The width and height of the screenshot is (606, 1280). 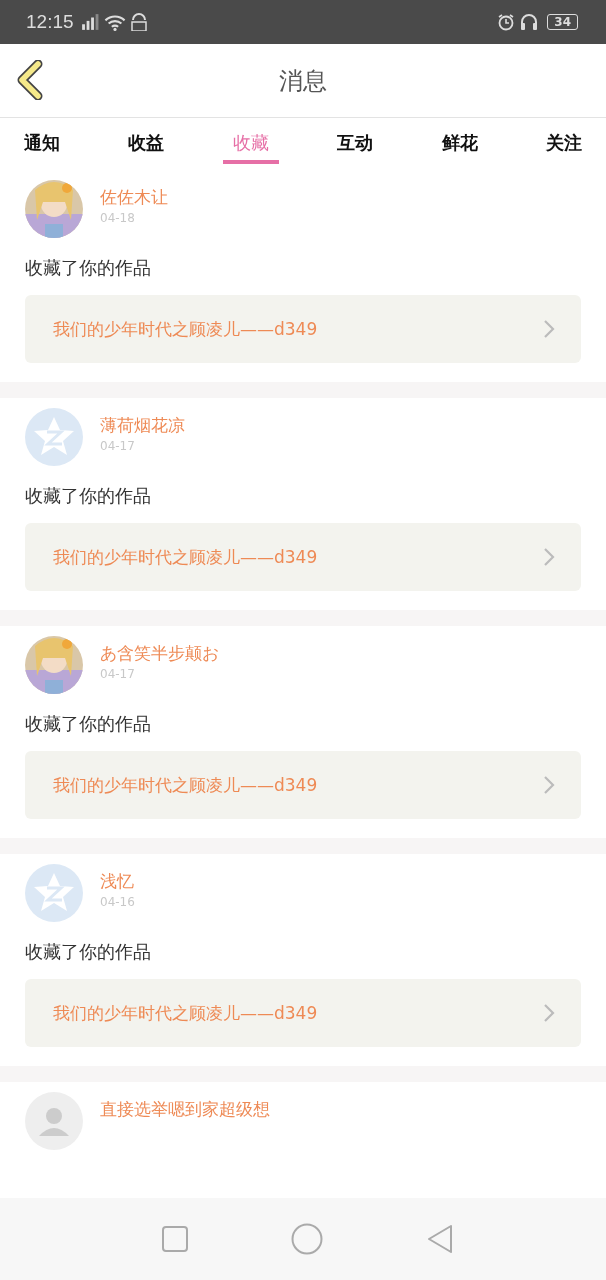 What do you see at coordinates (146, 141) in the screenshot?
I see `tab: 收益` at bounding box center [146, 141].